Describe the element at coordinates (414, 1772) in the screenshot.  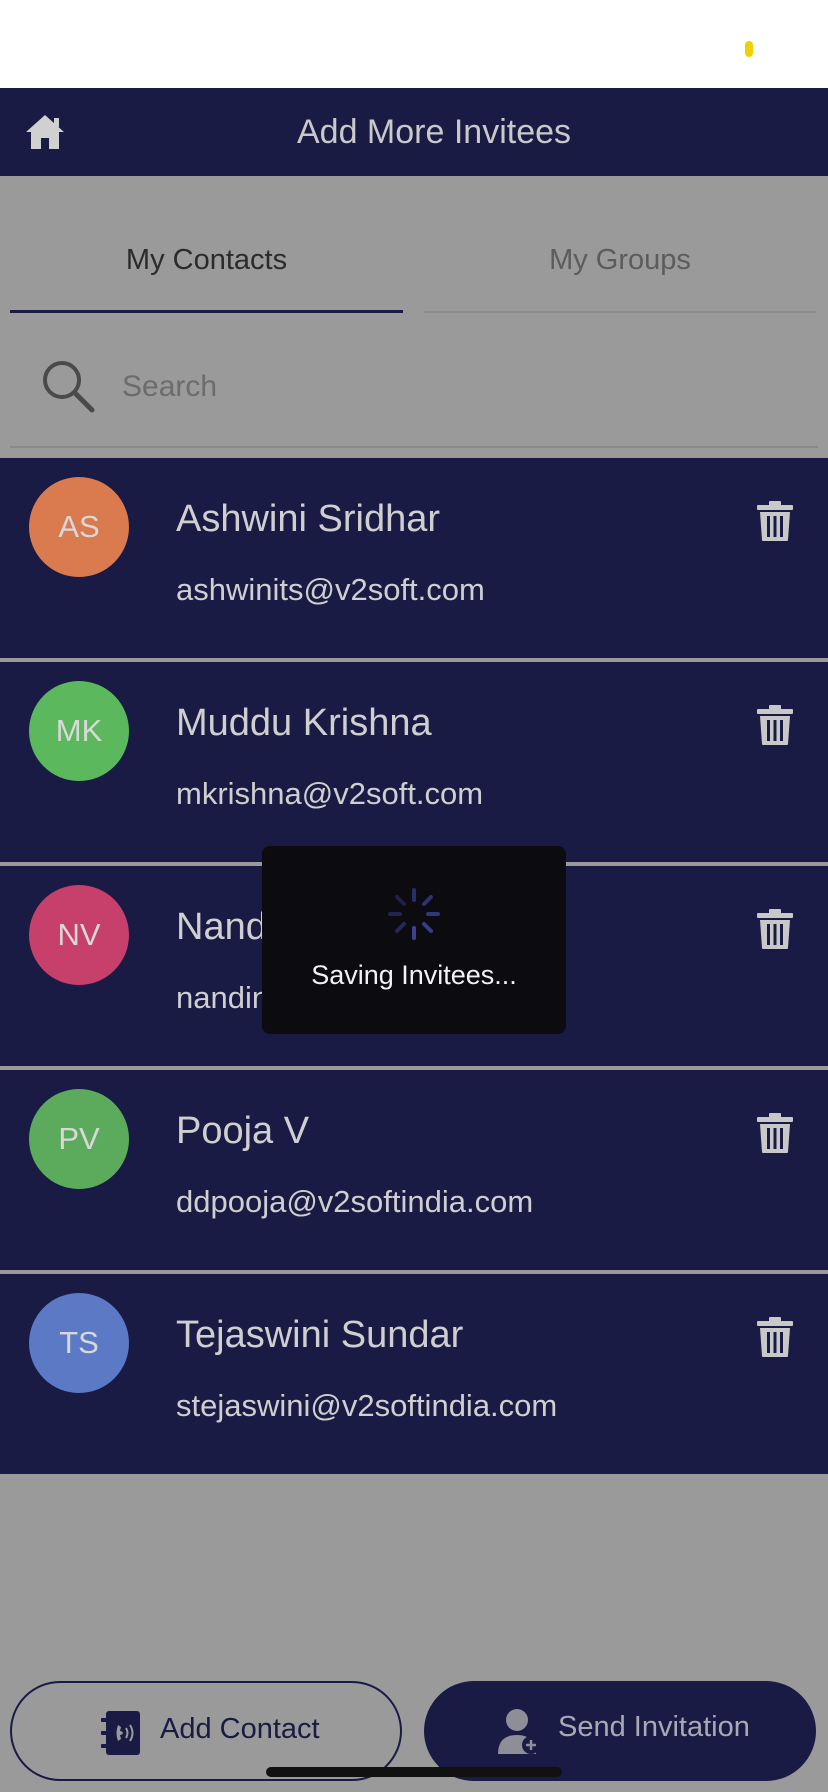
I see `home-indicator` at that location.